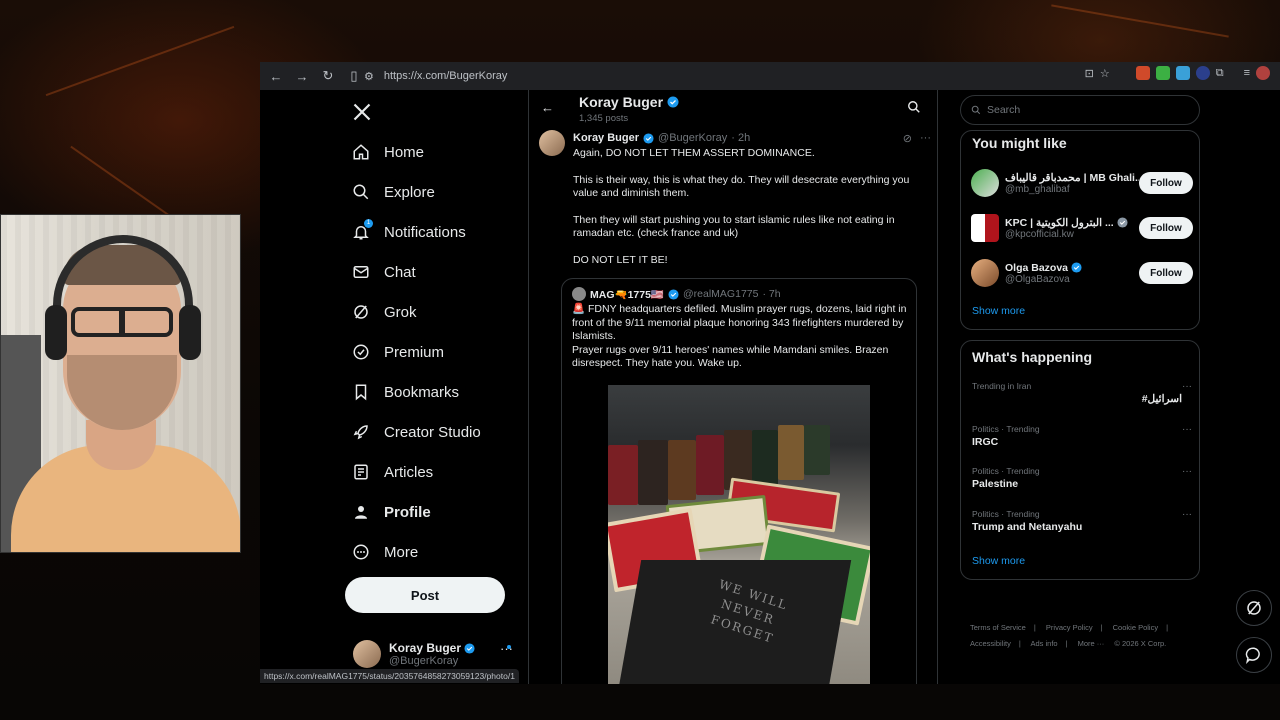 The image size is (1280, 720). What do you see at coordinates (1202, 73) in the screenshot?
I see `extension-navy-icon` at bounding box center [1202, 73].